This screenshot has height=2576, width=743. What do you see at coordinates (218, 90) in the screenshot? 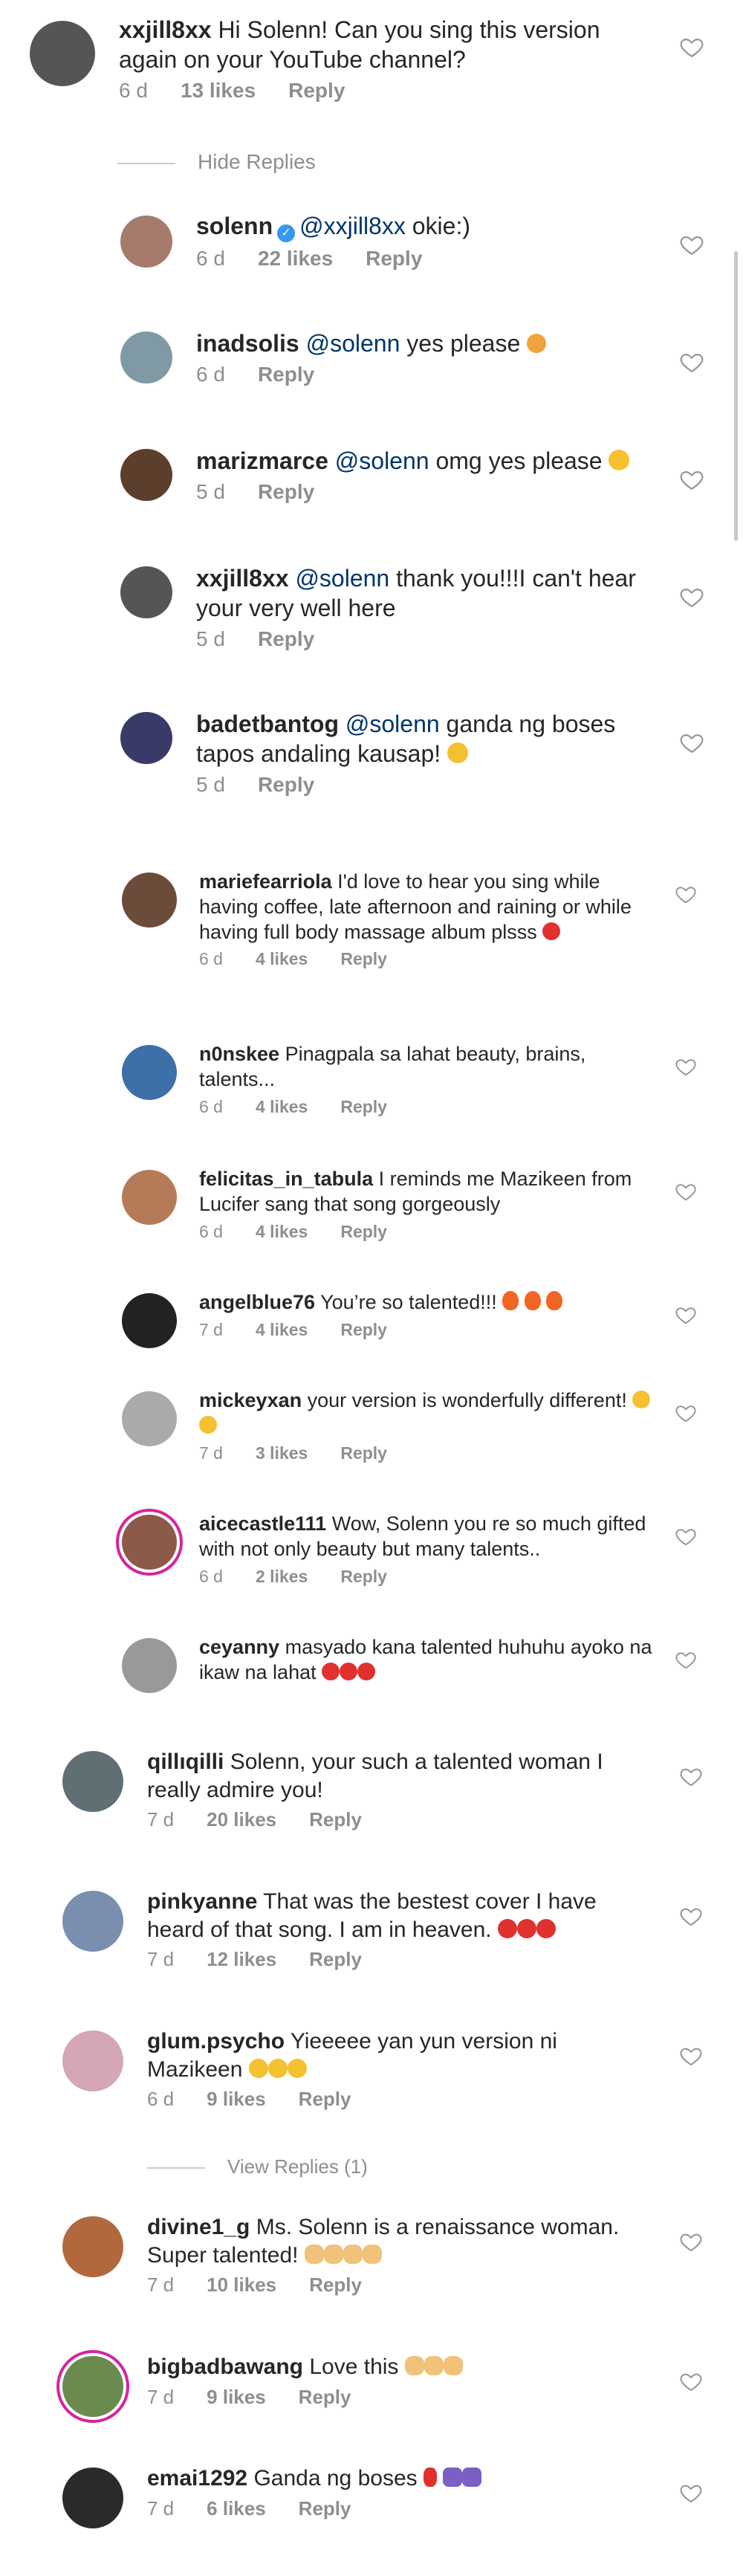
I see `like-count: 13 likes` at bounding box center [218, 90].